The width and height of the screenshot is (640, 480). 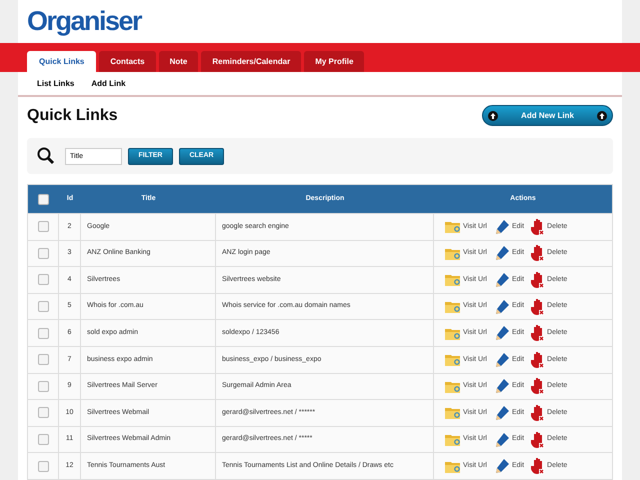 I want to click on select-all-checkbox, so click(x=43, y=199).